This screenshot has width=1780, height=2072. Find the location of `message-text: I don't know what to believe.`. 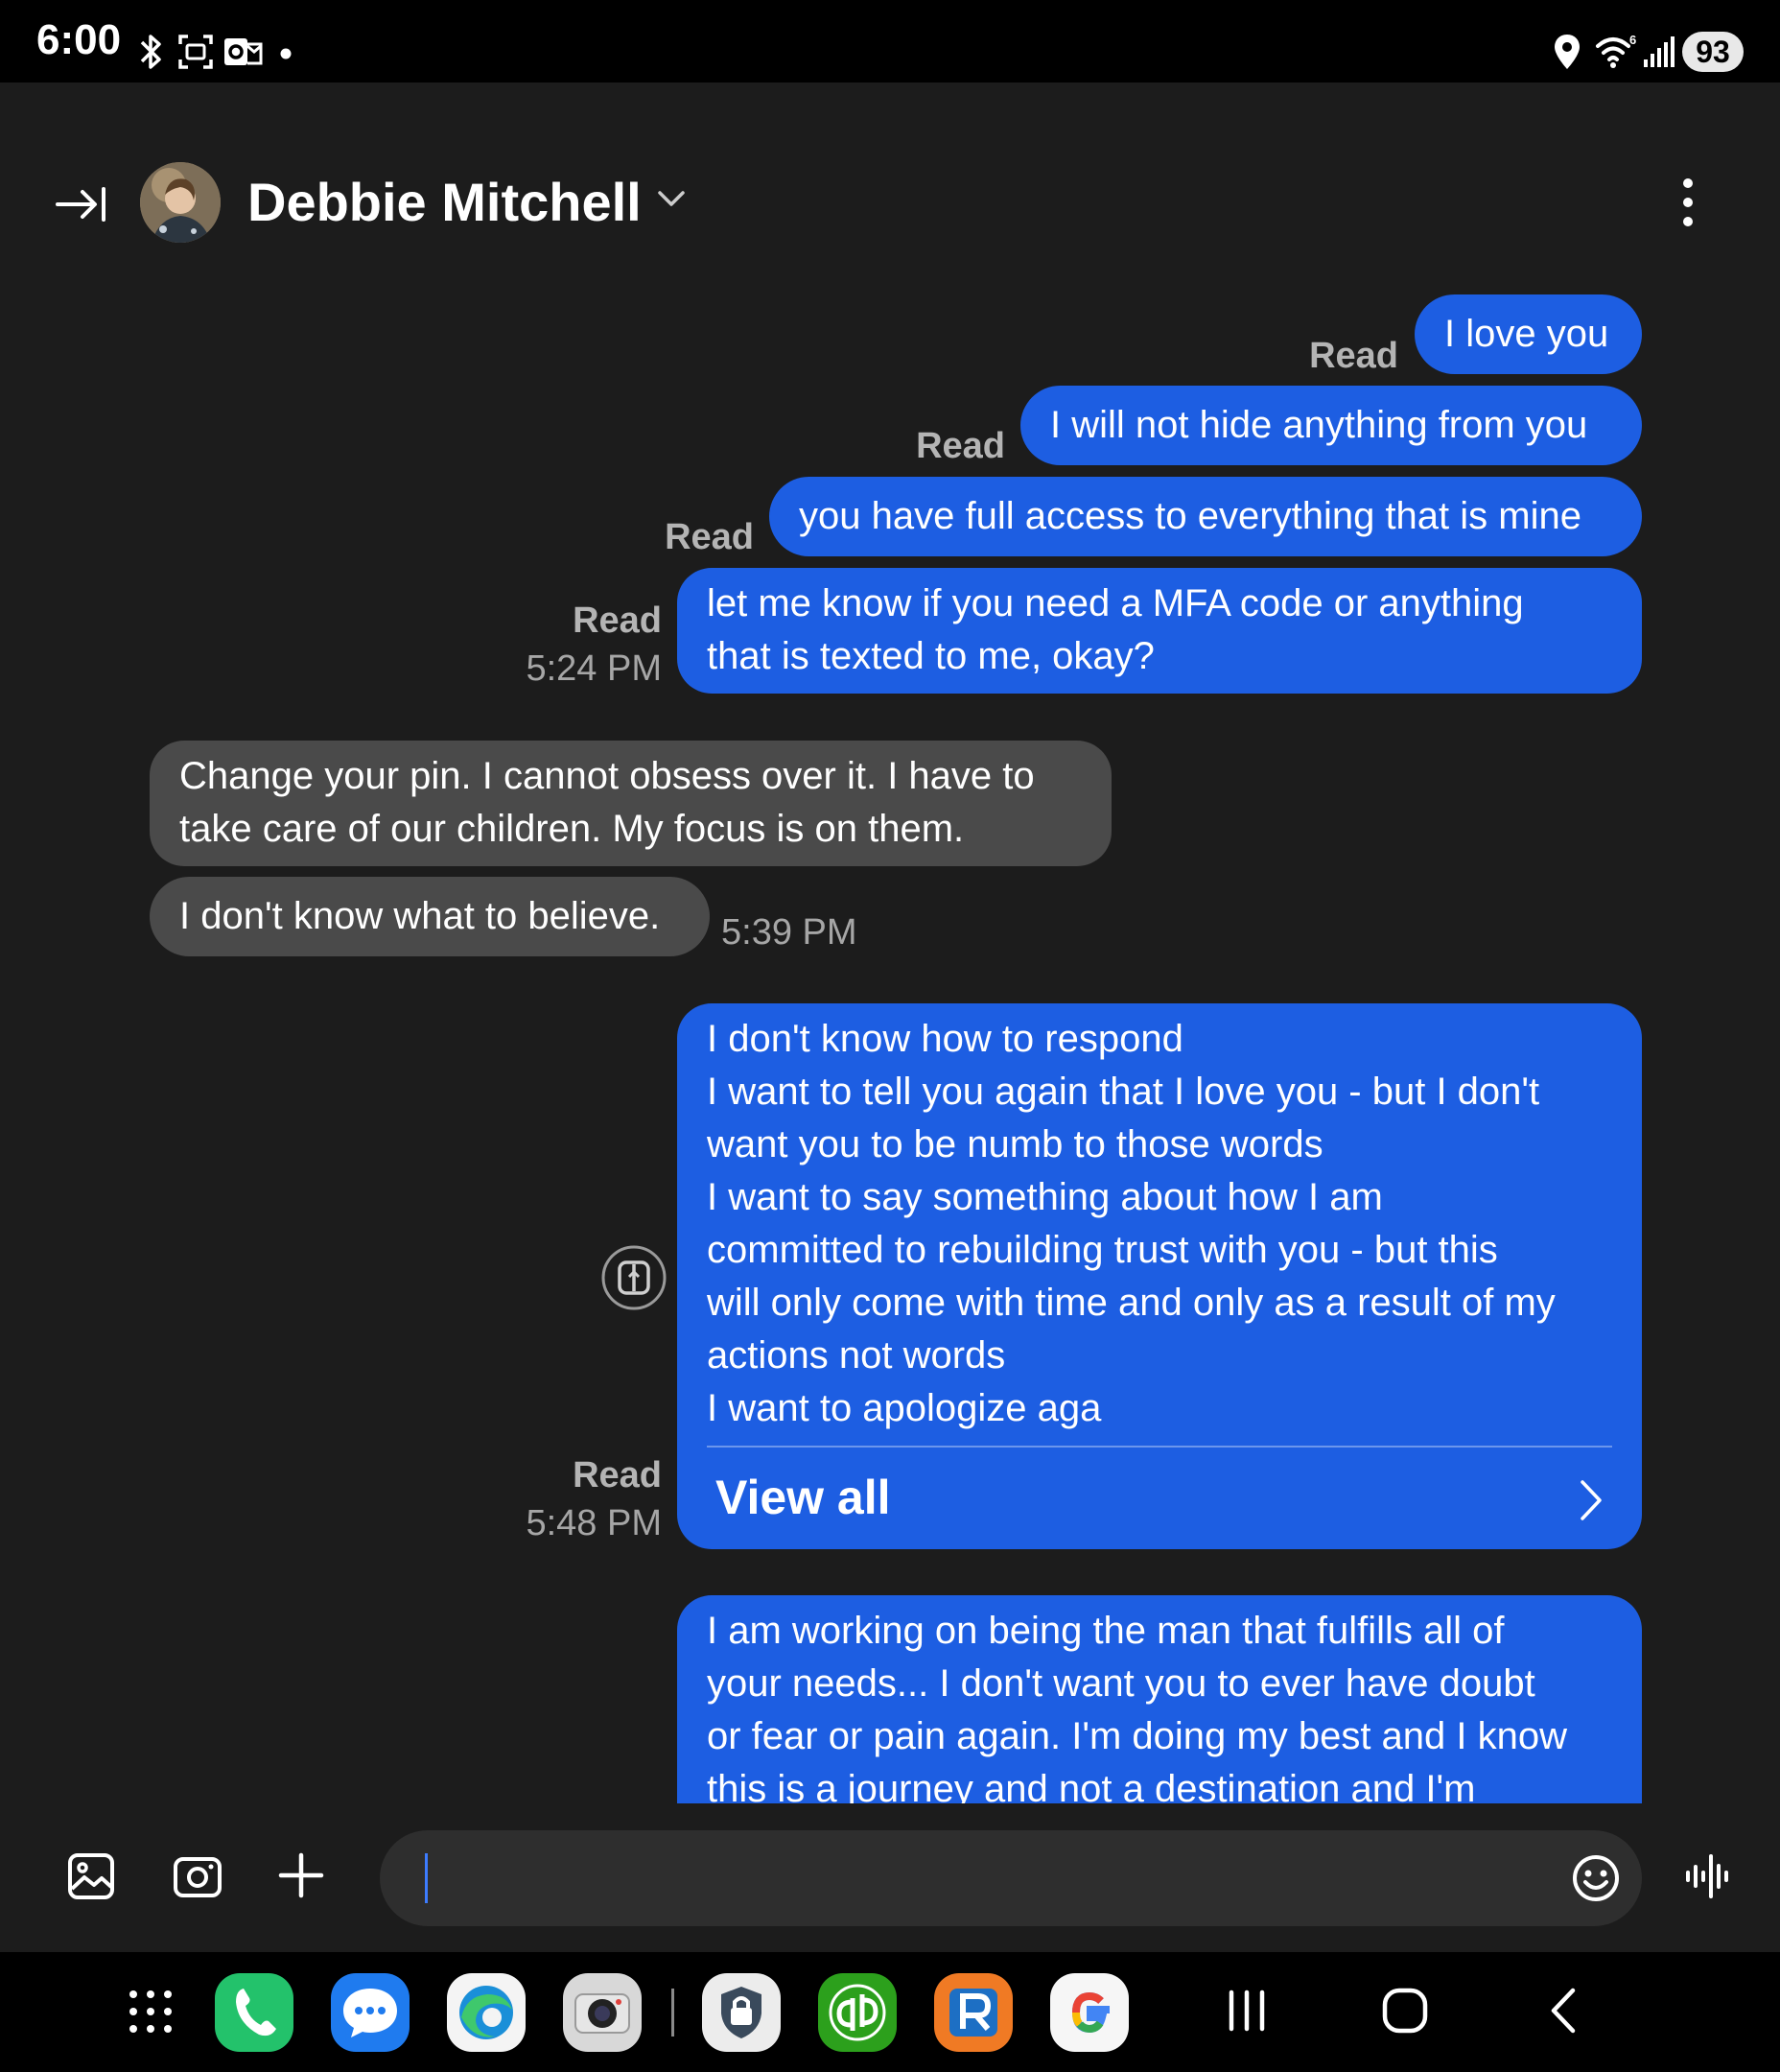

message-text: I don't know what to believe. is located at coordinates (420, 916).